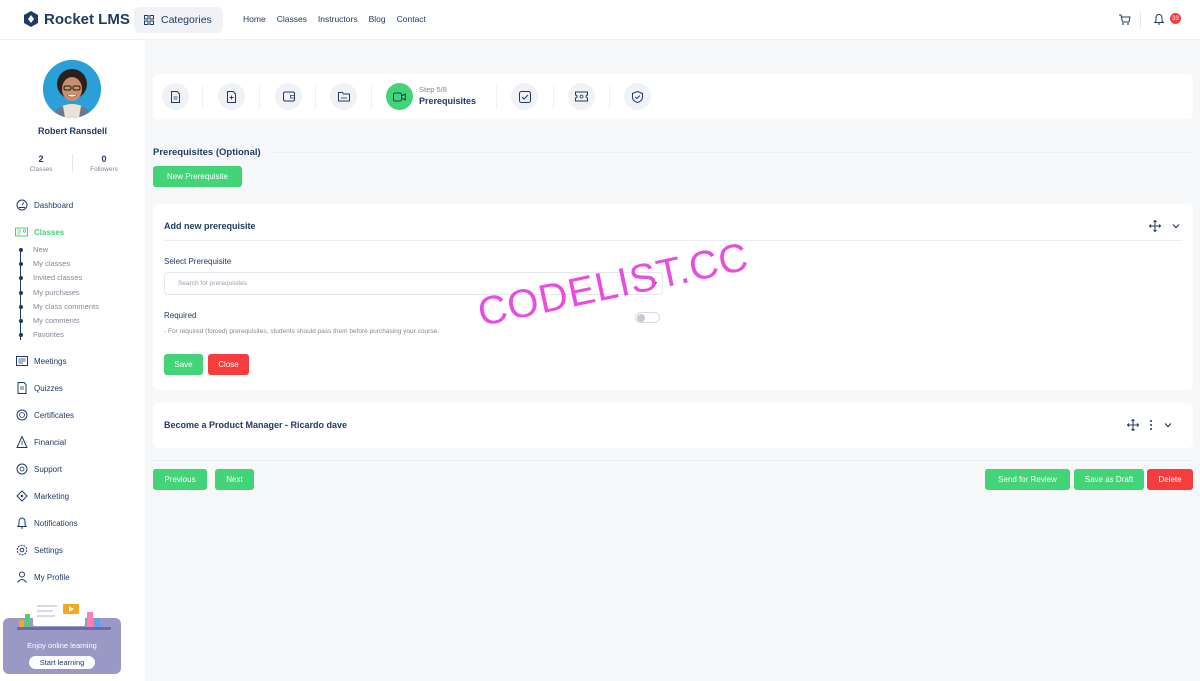 The image size is (1200, 681). Describe the element at coordinates (733, 152) in the screenshot. I see `section-divider` at that location.